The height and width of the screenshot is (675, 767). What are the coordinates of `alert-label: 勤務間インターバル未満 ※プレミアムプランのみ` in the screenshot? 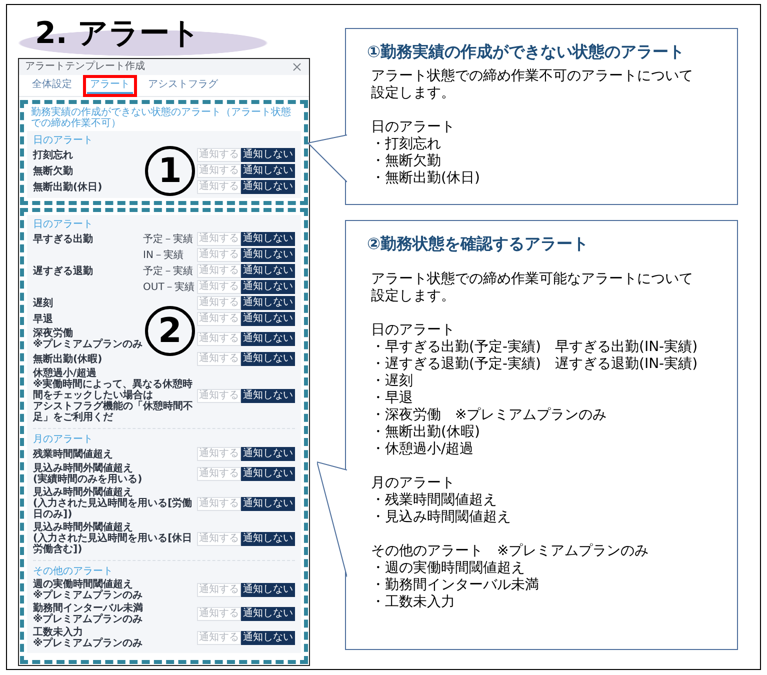 It's located at (88, 614).